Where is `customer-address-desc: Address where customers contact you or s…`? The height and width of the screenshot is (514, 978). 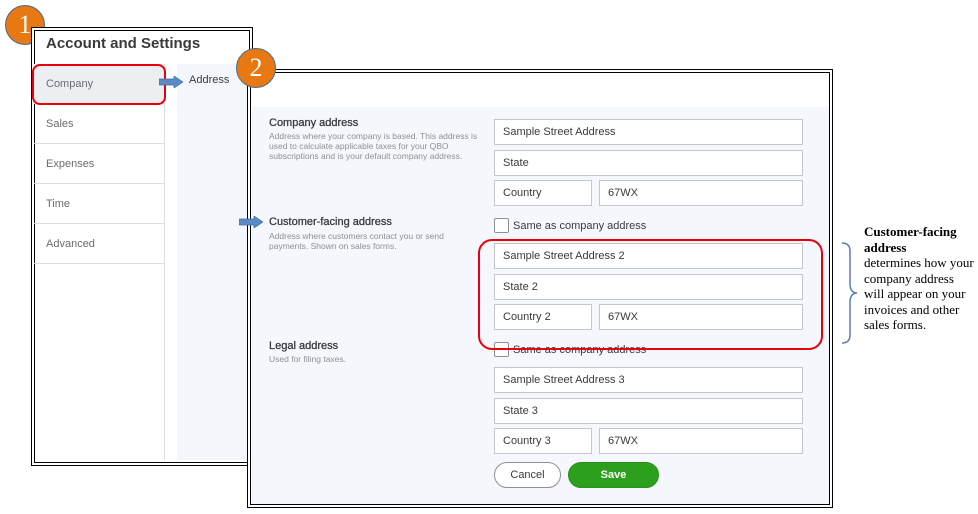
customer-address-desc: Address where customers contact you or s… is located at coordinates (356, 241).